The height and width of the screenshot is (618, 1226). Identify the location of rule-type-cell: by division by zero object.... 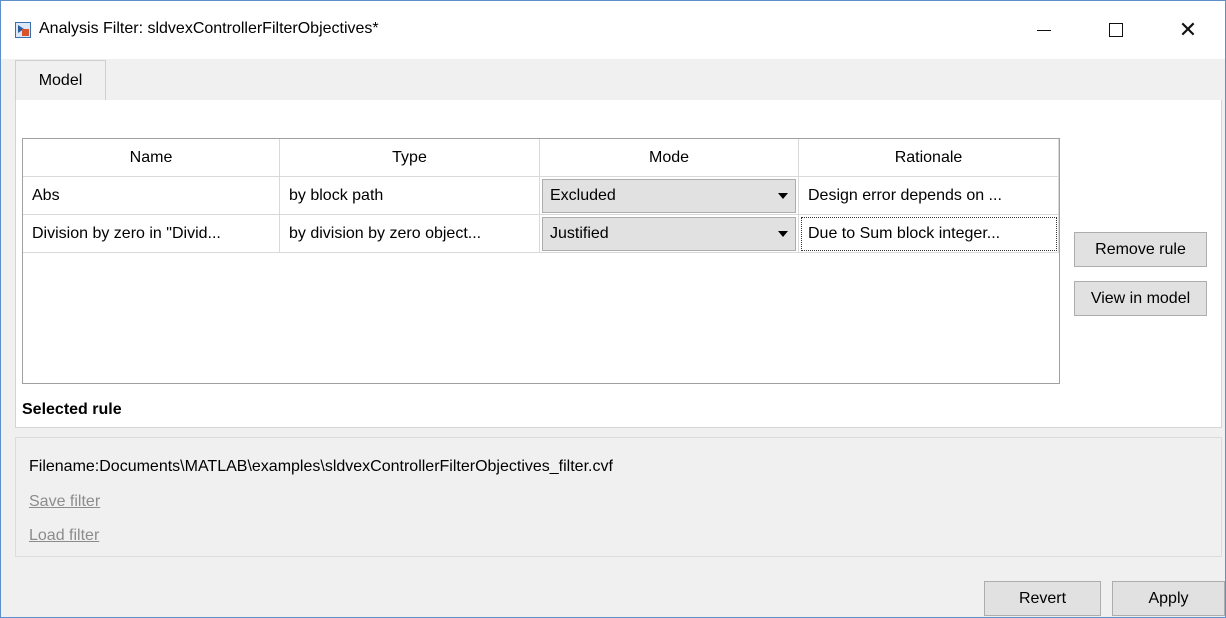
(410, 234).